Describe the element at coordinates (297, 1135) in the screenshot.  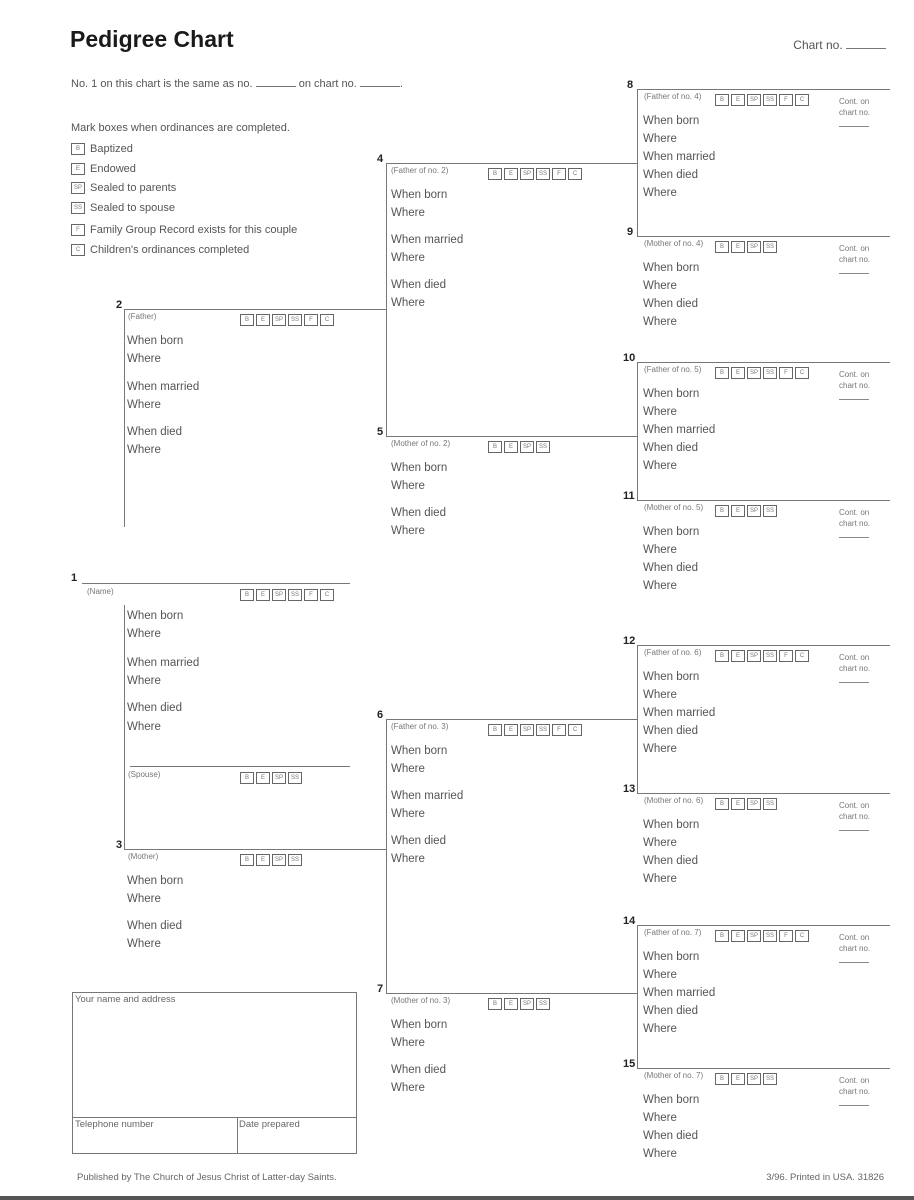
I see `date-prepared-field` at that location.